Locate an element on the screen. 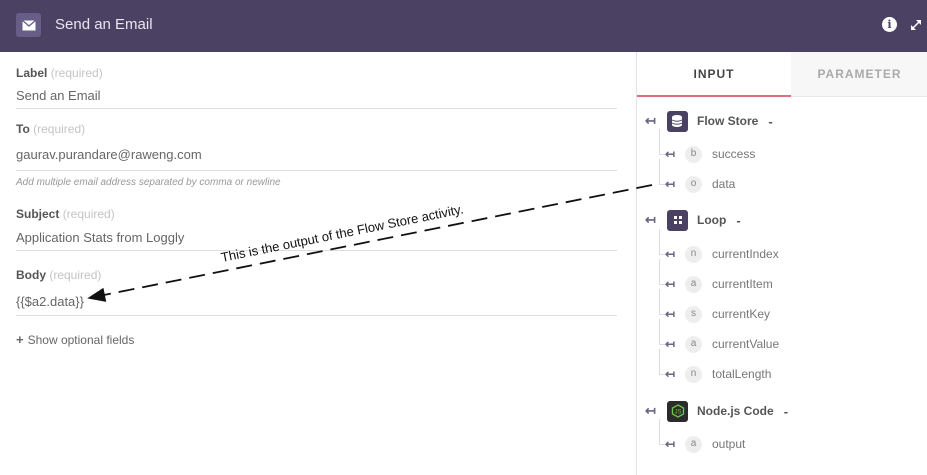 The width and height of the screenshot is (927, 475). item-name: totalLength is located at coordinates (742, 374).